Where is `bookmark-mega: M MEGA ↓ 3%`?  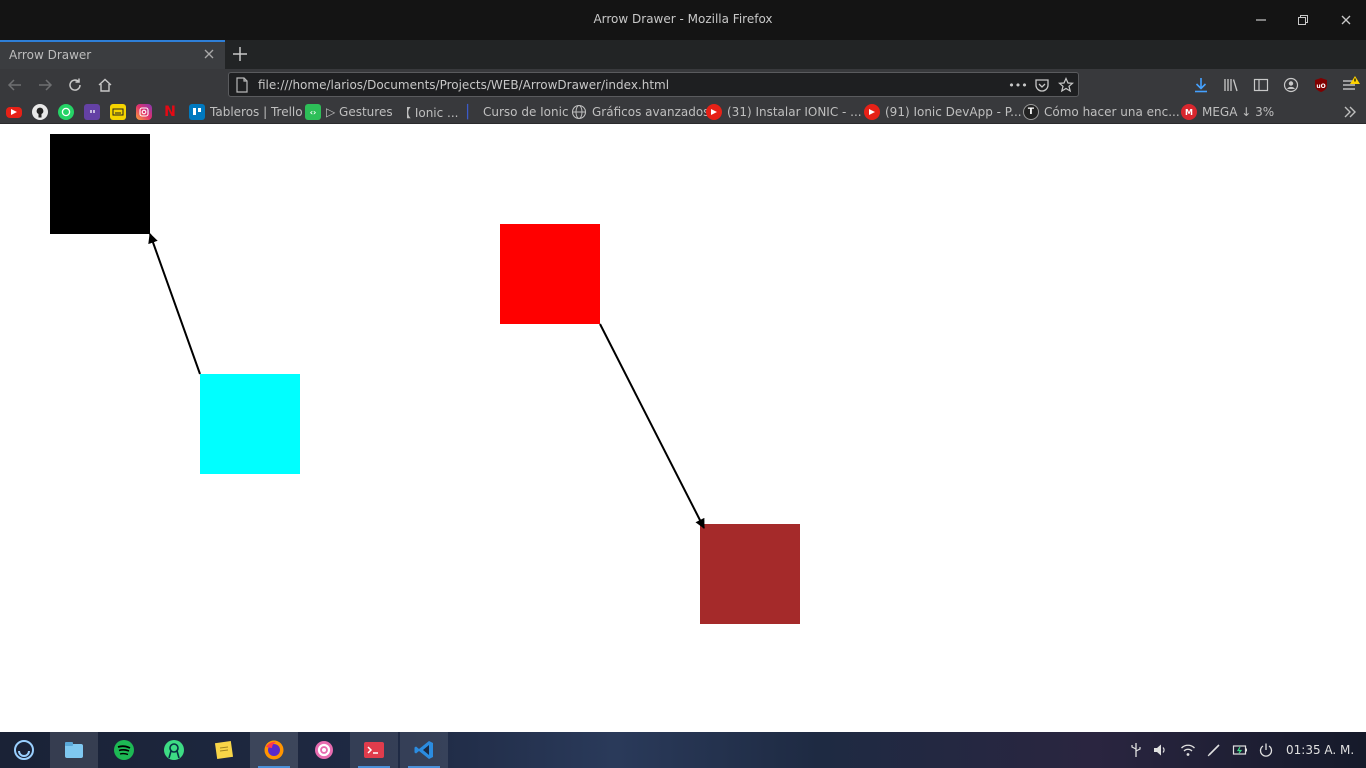
bookmark-mega: M MEGA ↓ 3% is located at coordinates (1227, 112).